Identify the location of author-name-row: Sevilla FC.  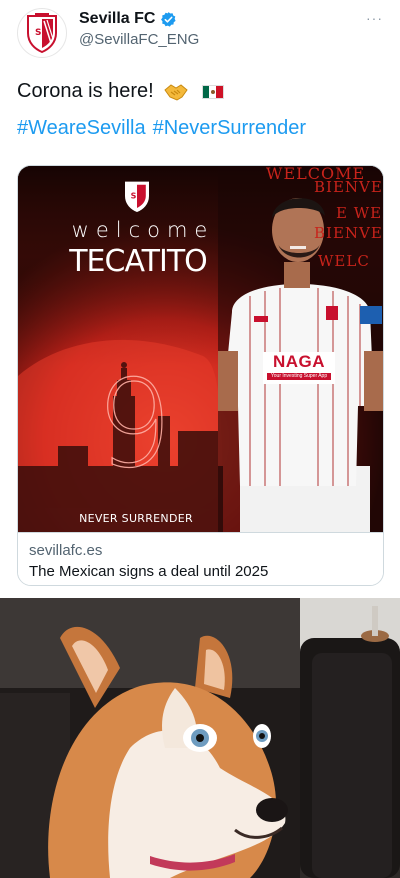
(128, 19).